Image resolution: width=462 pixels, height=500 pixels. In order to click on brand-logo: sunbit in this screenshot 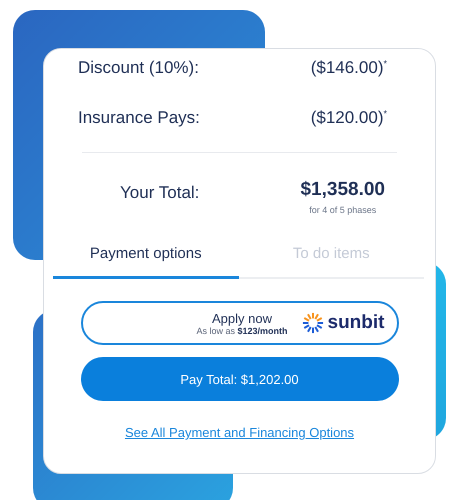, I will do `click(356, 323)`.